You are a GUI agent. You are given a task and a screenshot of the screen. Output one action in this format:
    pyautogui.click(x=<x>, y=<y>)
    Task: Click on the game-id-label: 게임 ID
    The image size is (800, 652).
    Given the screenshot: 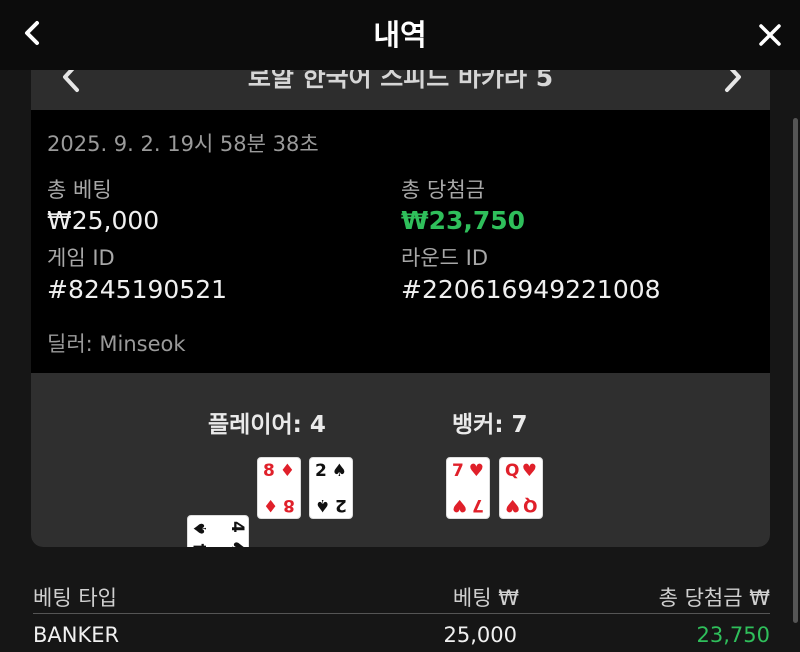 What is the action you would take?
    pyautogui.click(x=81, y=258)
    